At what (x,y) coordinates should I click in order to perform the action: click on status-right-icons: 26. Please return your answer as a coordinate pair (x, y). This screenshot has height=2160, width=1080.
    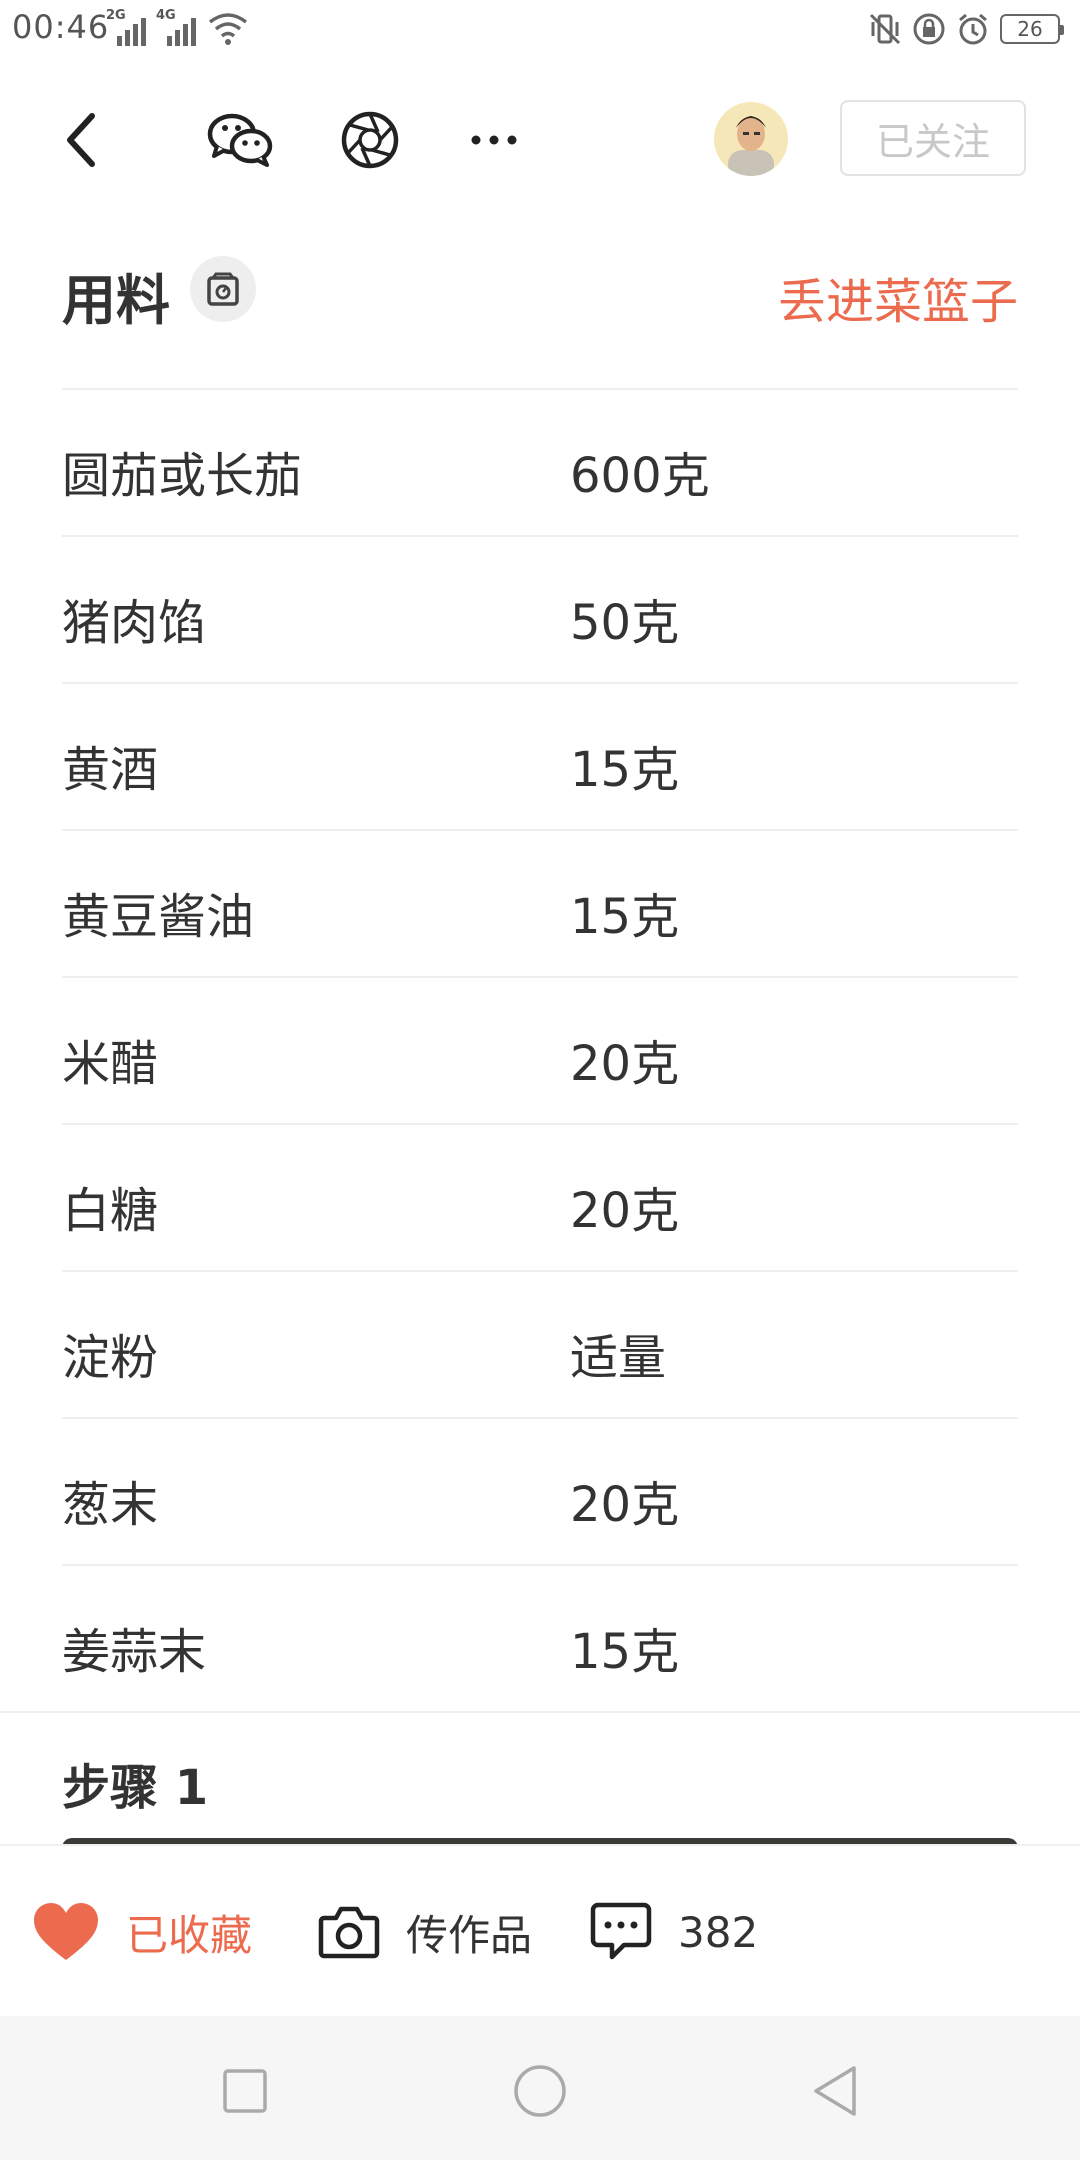
    Looking at the image, I should click on (966, 29).